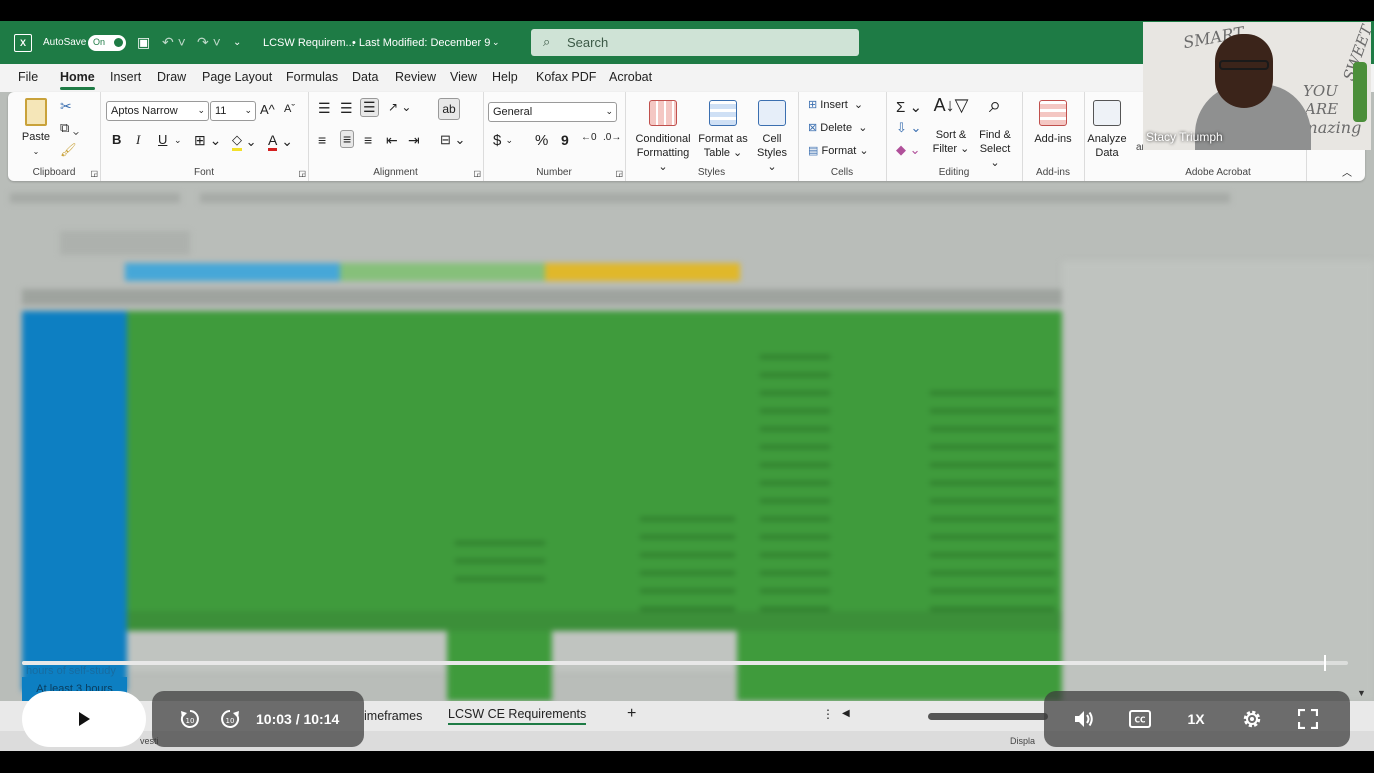 This screenshot has height=773, width=1374. I want to click on more-icon: ⋮, so click(828, 714).